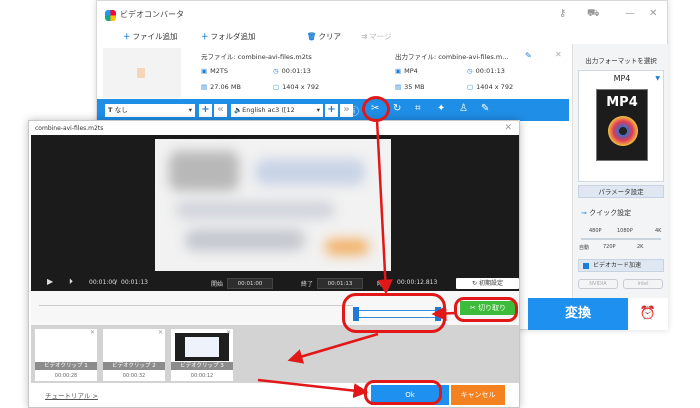  What do you see at coordinates (313, 388) in the screenshot?
I see `arrow-to-ok` at bounding box center [313, 388].